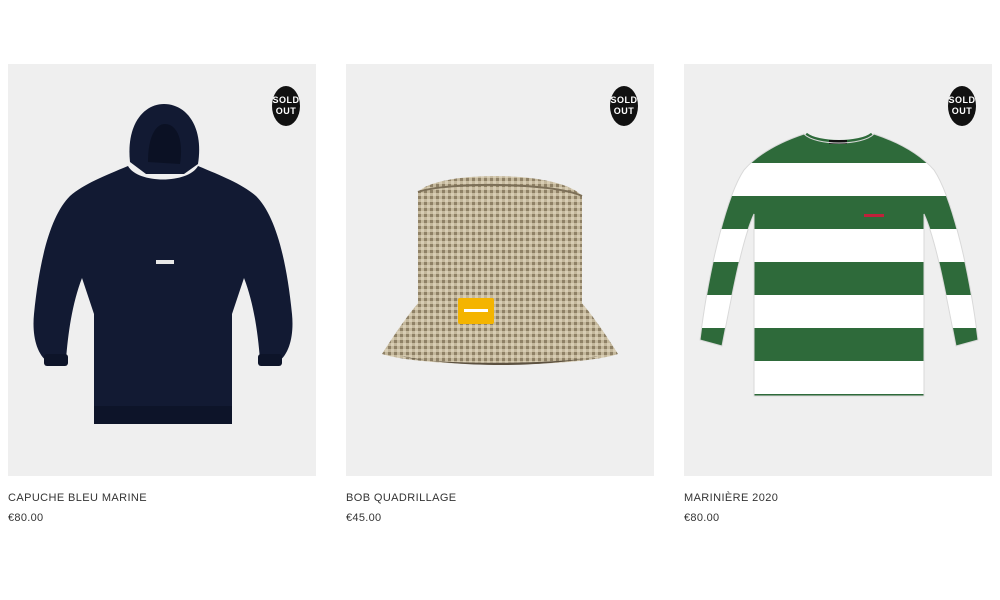 This screenshot has width=1000, height=600. I want to click on bucket-hat-icon, so click(500, 270).